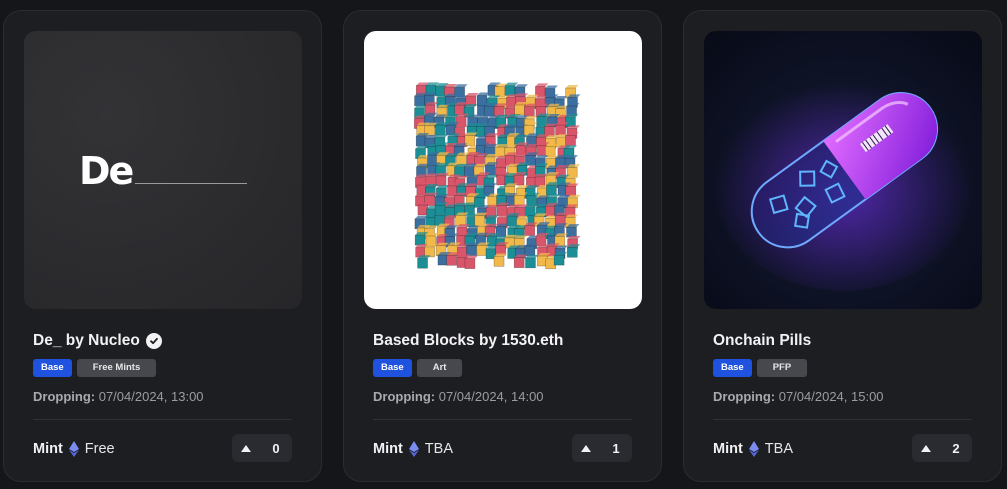  Describe the element at coordinates (616, 448) in the screenshot. I see `vote-count: 1` at that location.